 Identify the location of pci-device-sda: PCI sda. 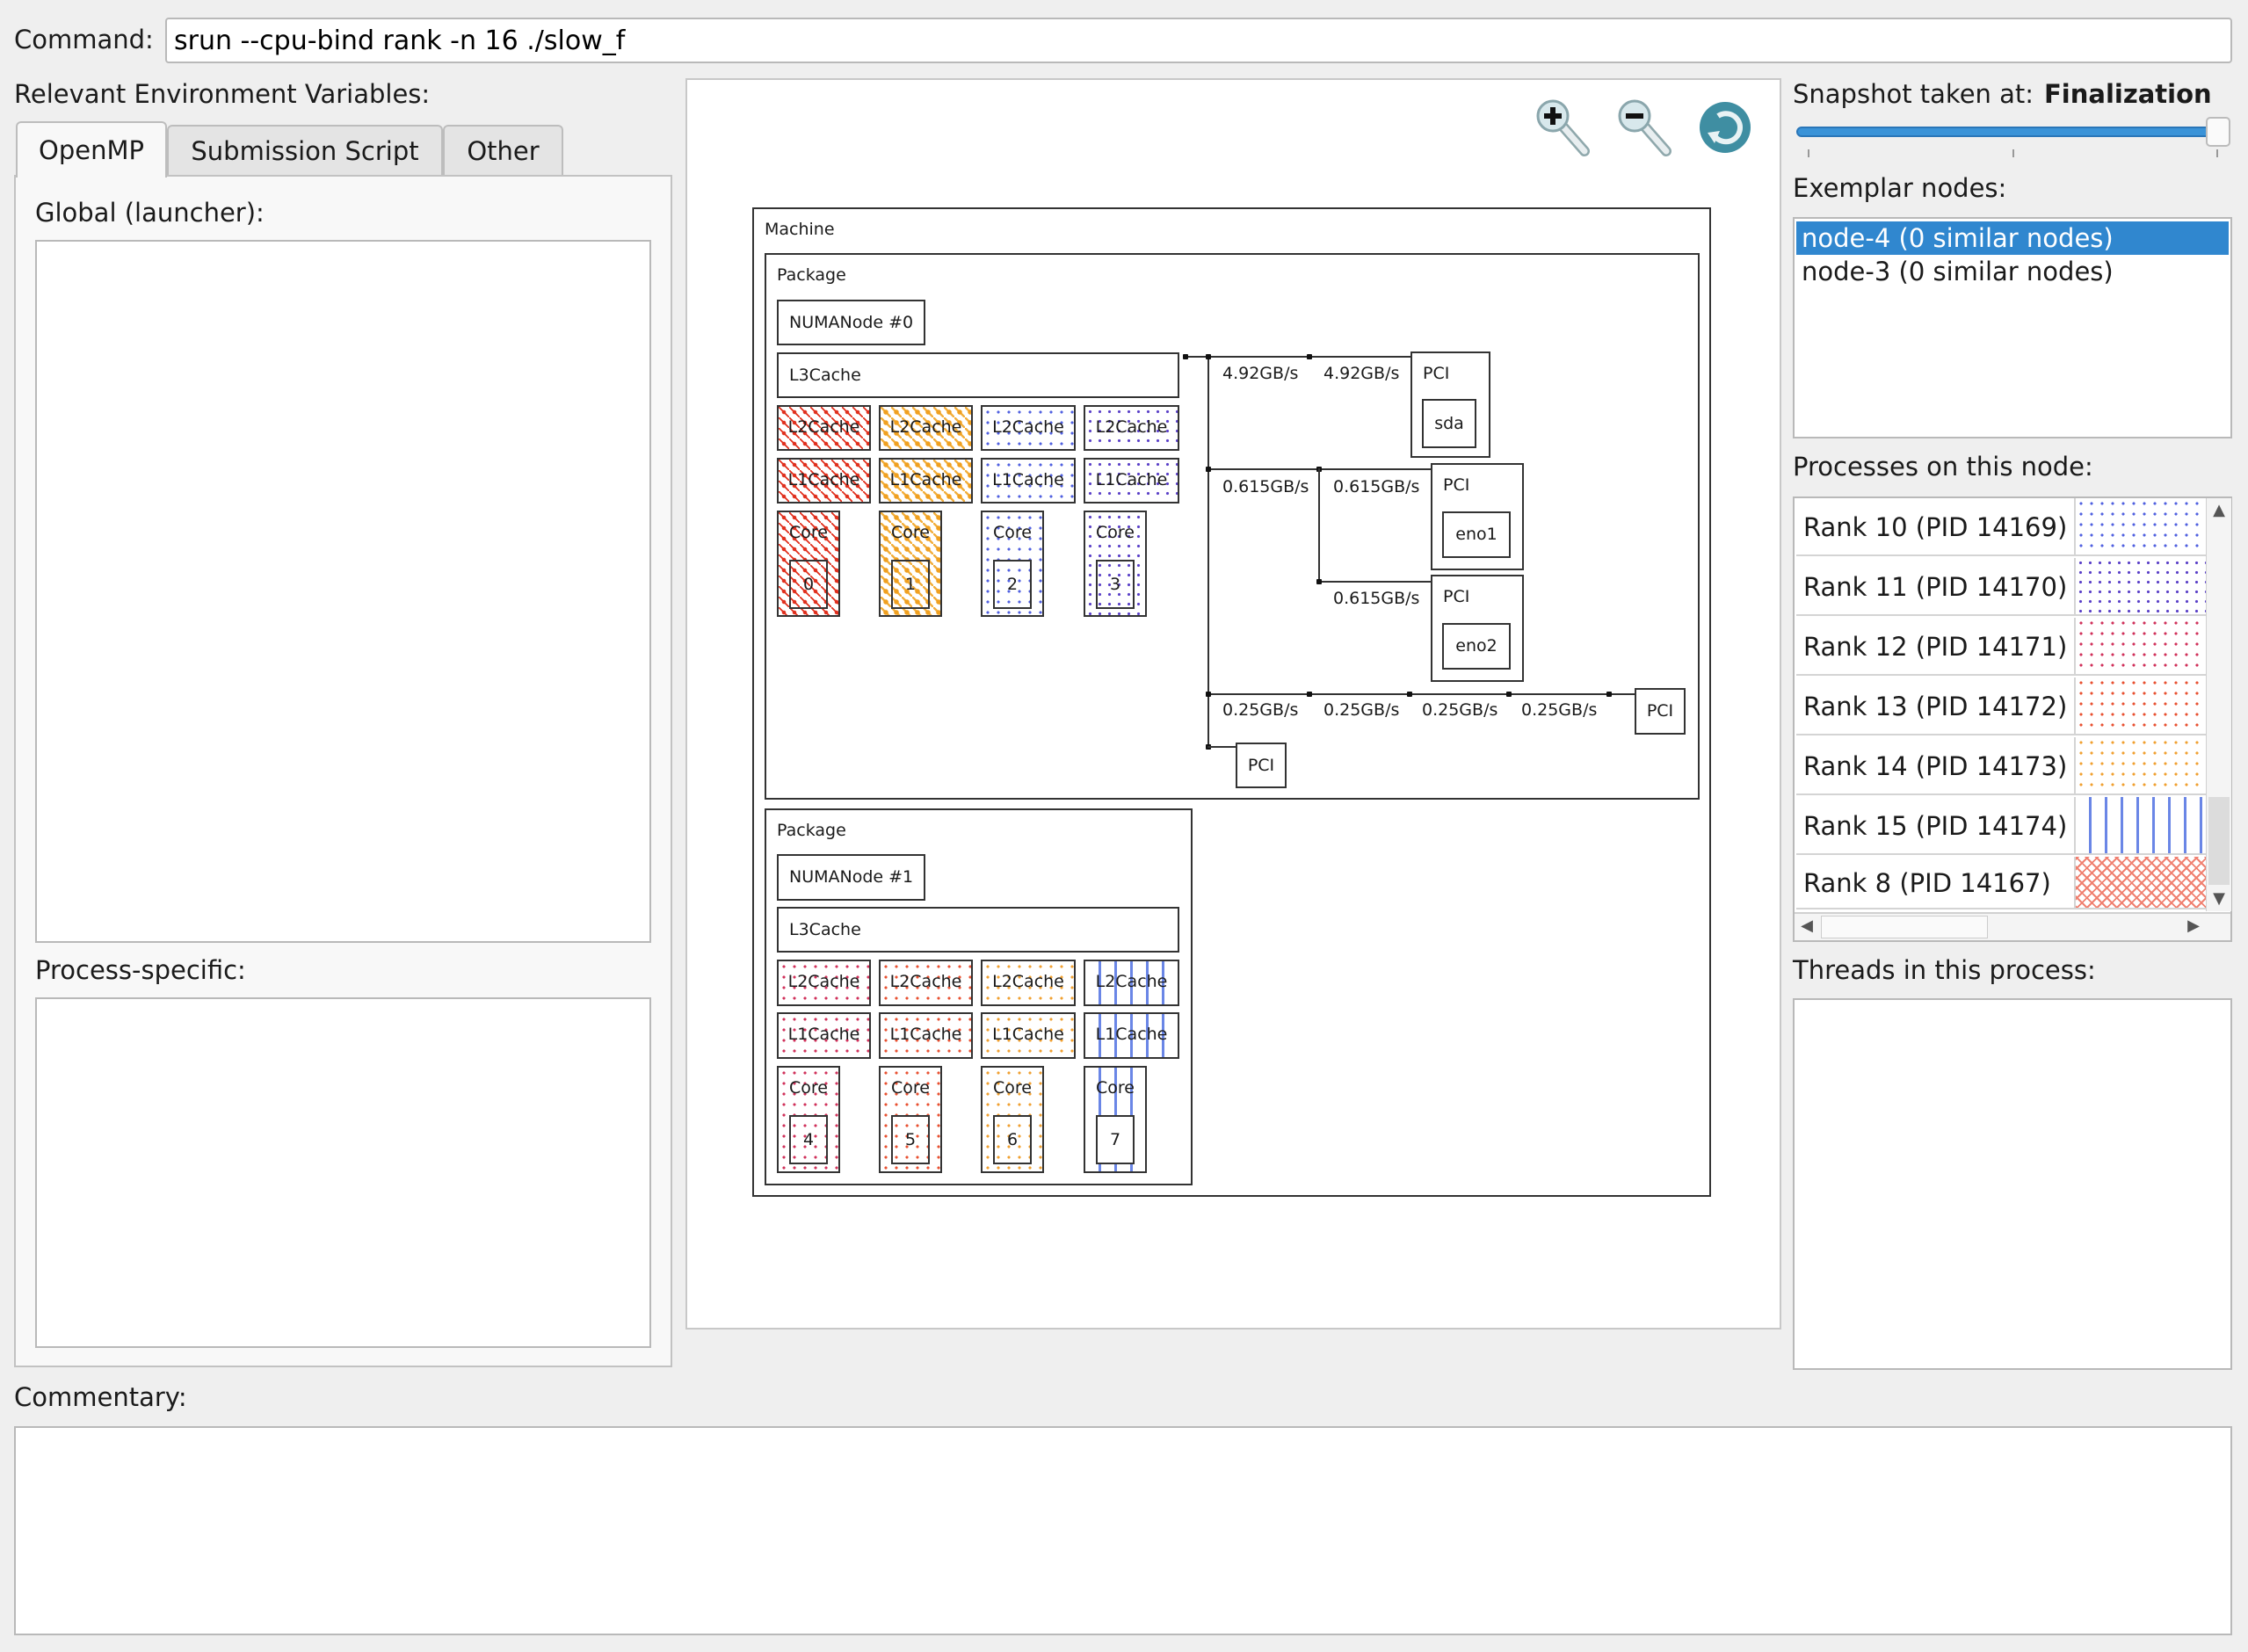
(1450, 405).